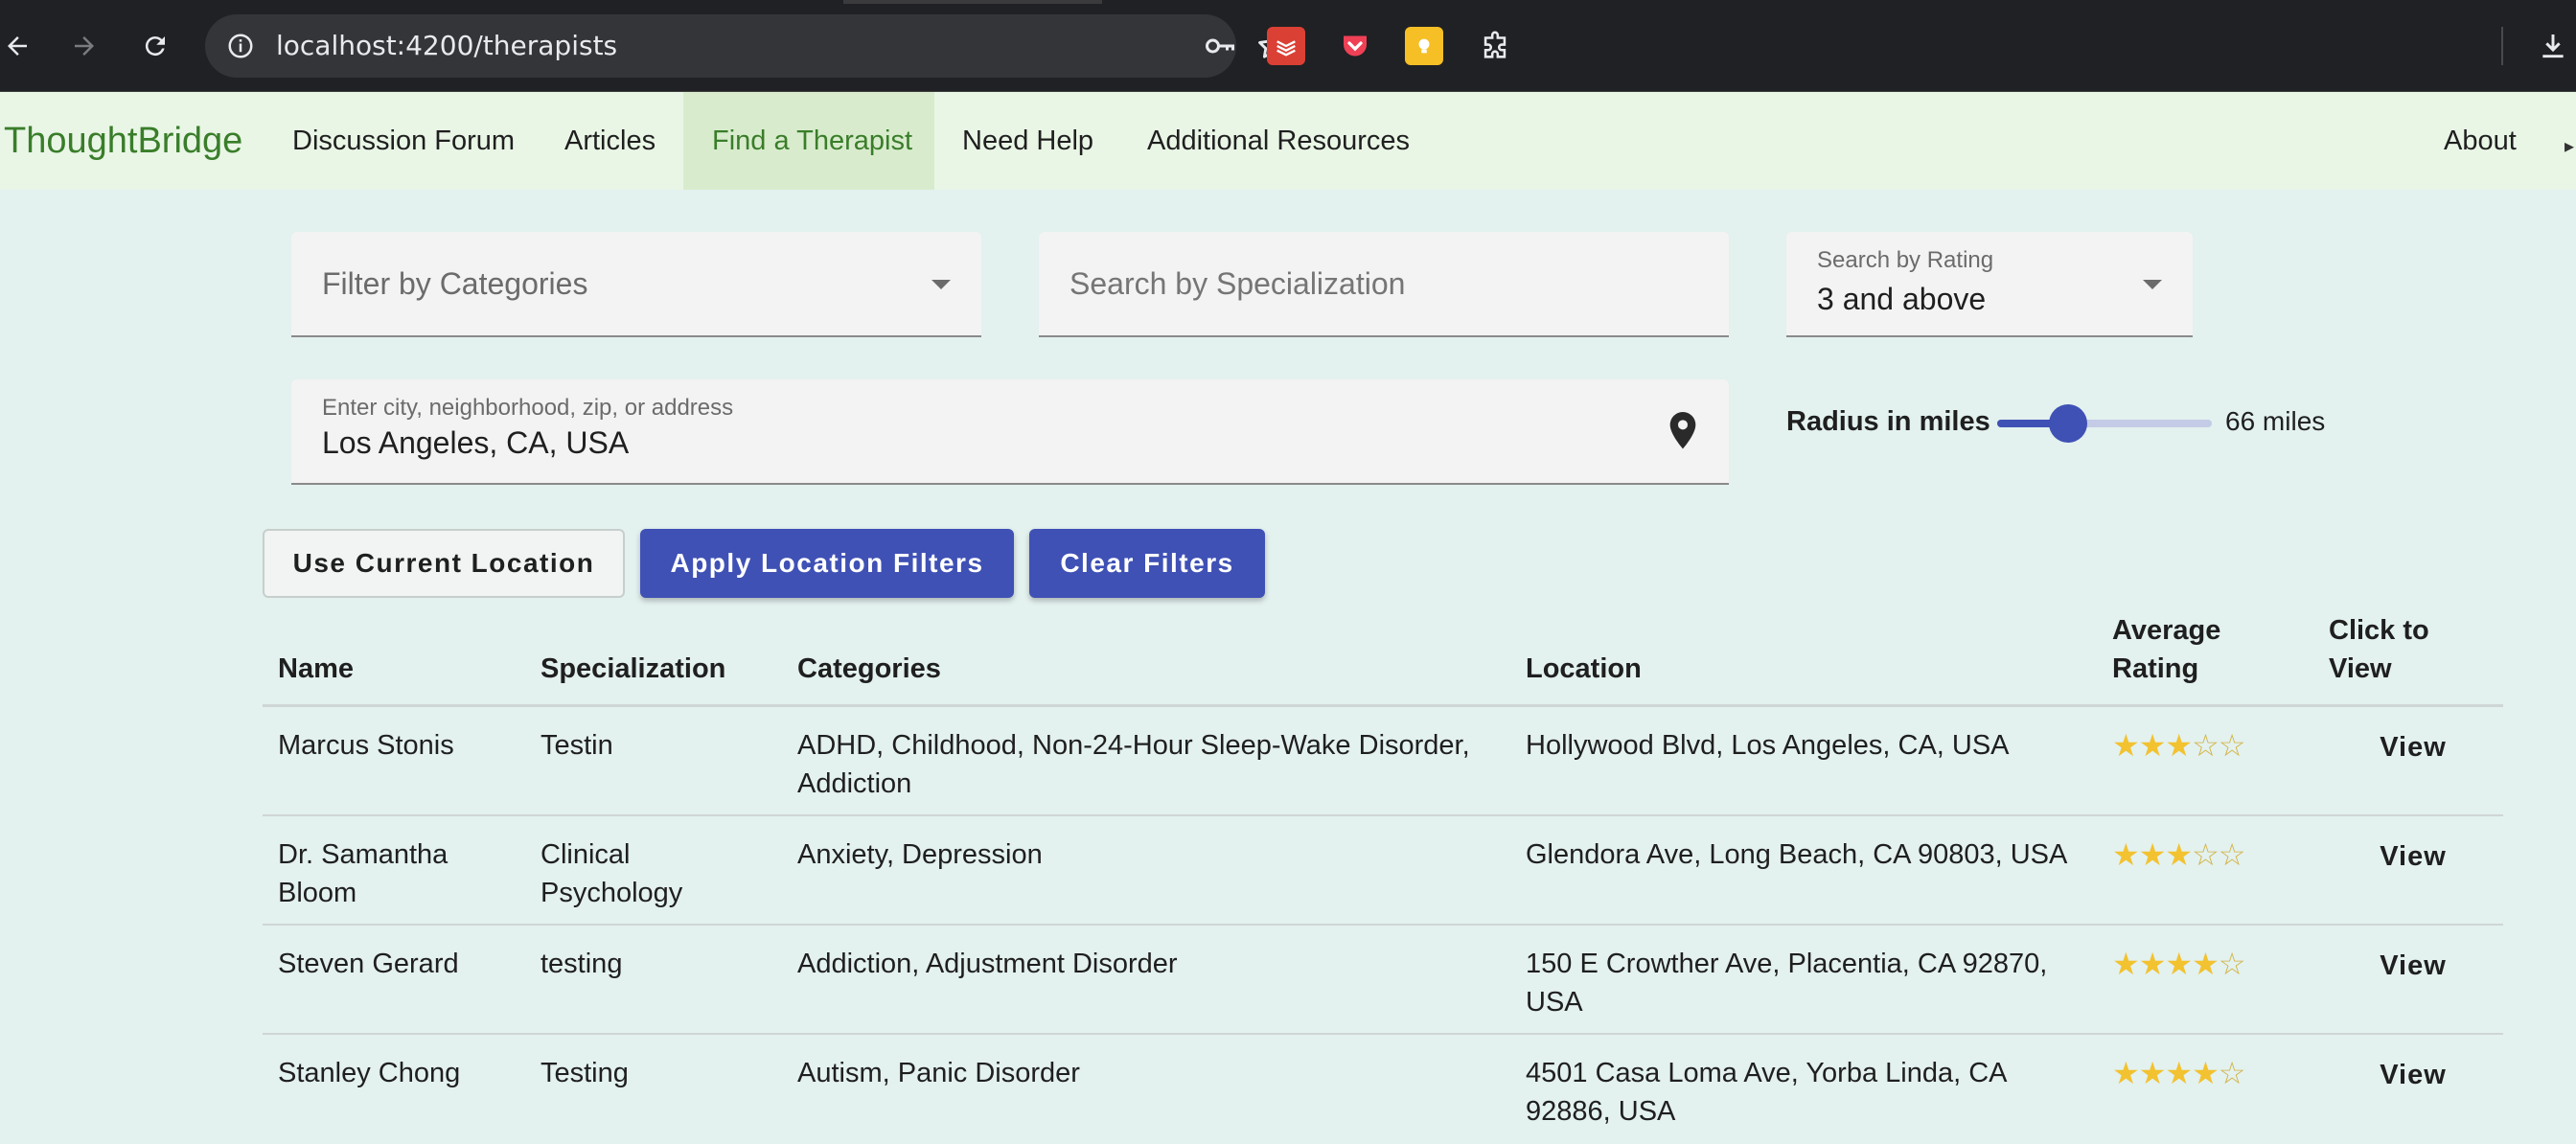 Image resolution: width=2576 pixels, height=1144 pixels. What do you see at coordinates (444, 563) in the screenshot?
I see `use-current-location-button: Use Current Location` at bounding box center [444, 563].